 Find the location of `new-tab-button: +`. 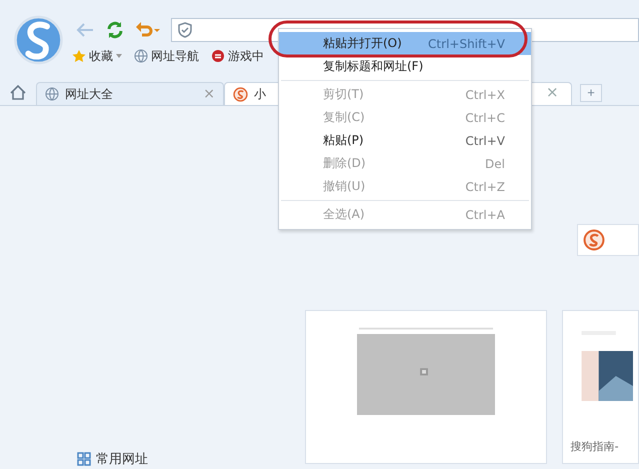

new-tab-button: + is located at coordinates (591, 93).